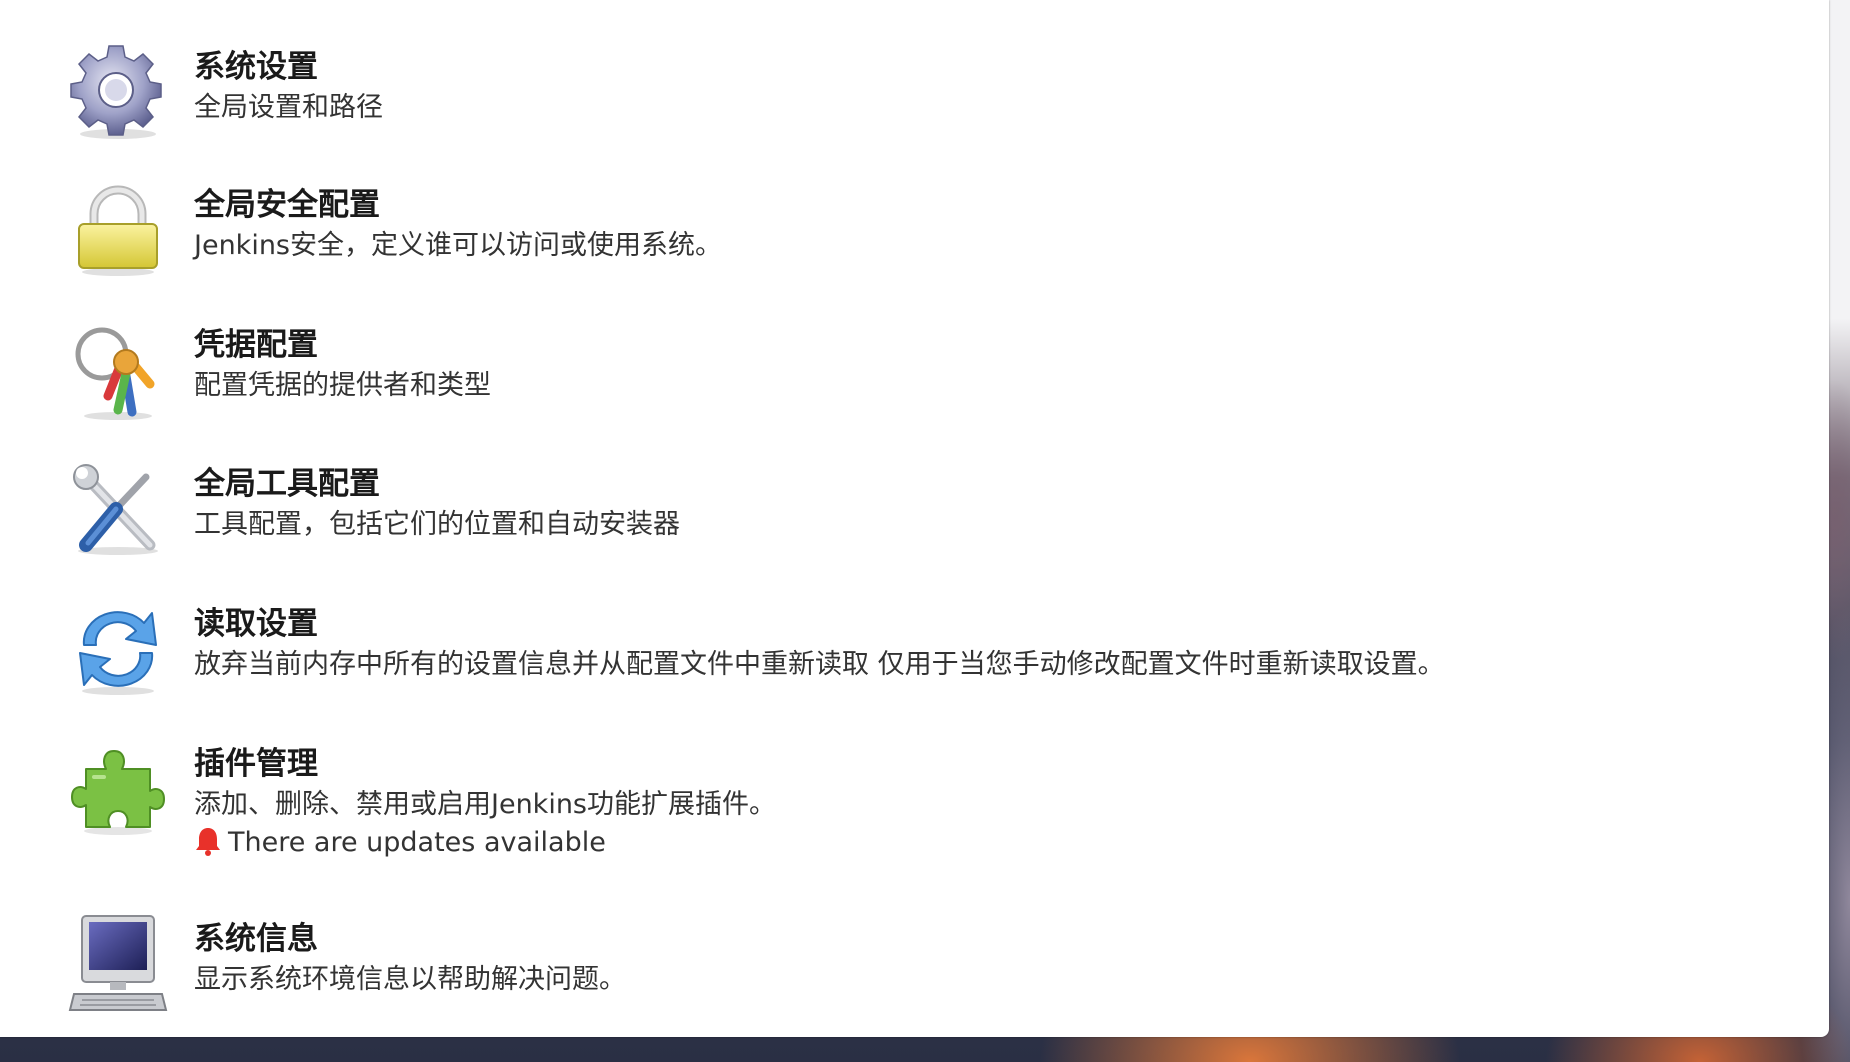 This screenshot has width=1850, height=1062. What do you see at coordinates (342, 385) in the screenshot?
I see `item-description: 配置凭据的提供者和类型` at bounding box center [342, 385].